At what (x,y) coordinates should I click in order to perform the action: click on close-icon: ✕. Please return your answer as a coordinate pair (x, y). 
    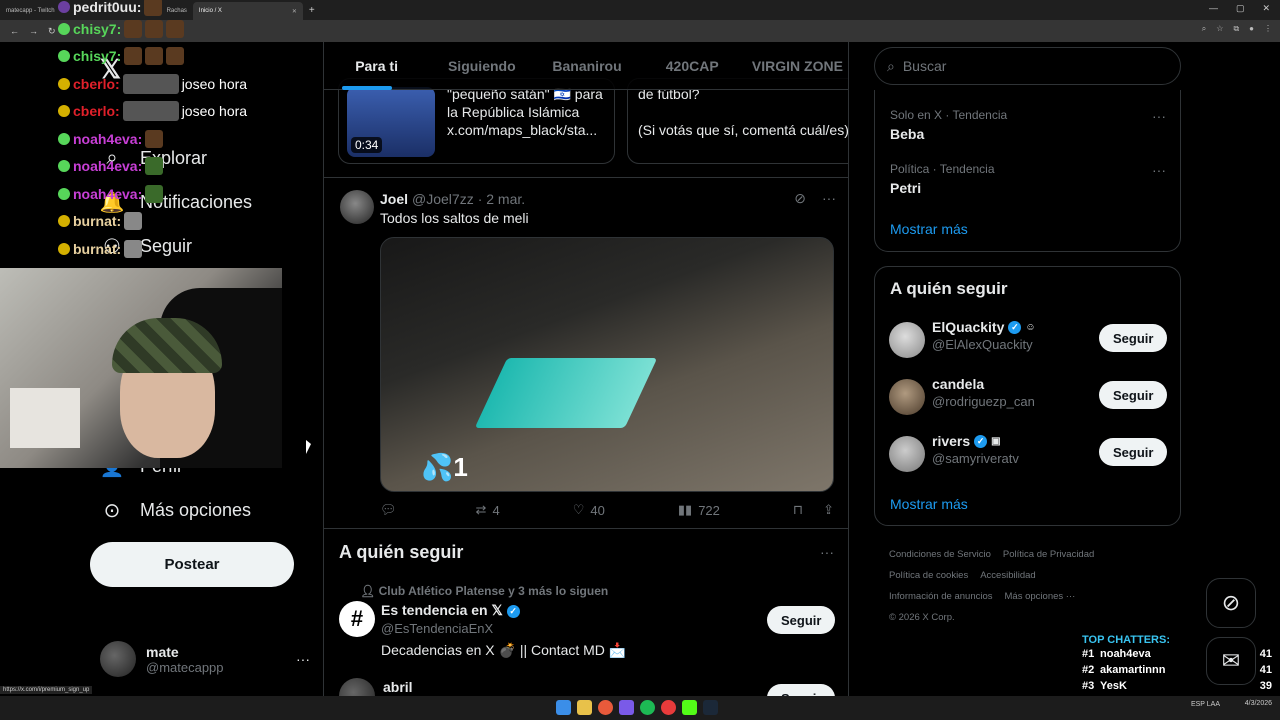
    Looking at the image, I should click on (294, 11).